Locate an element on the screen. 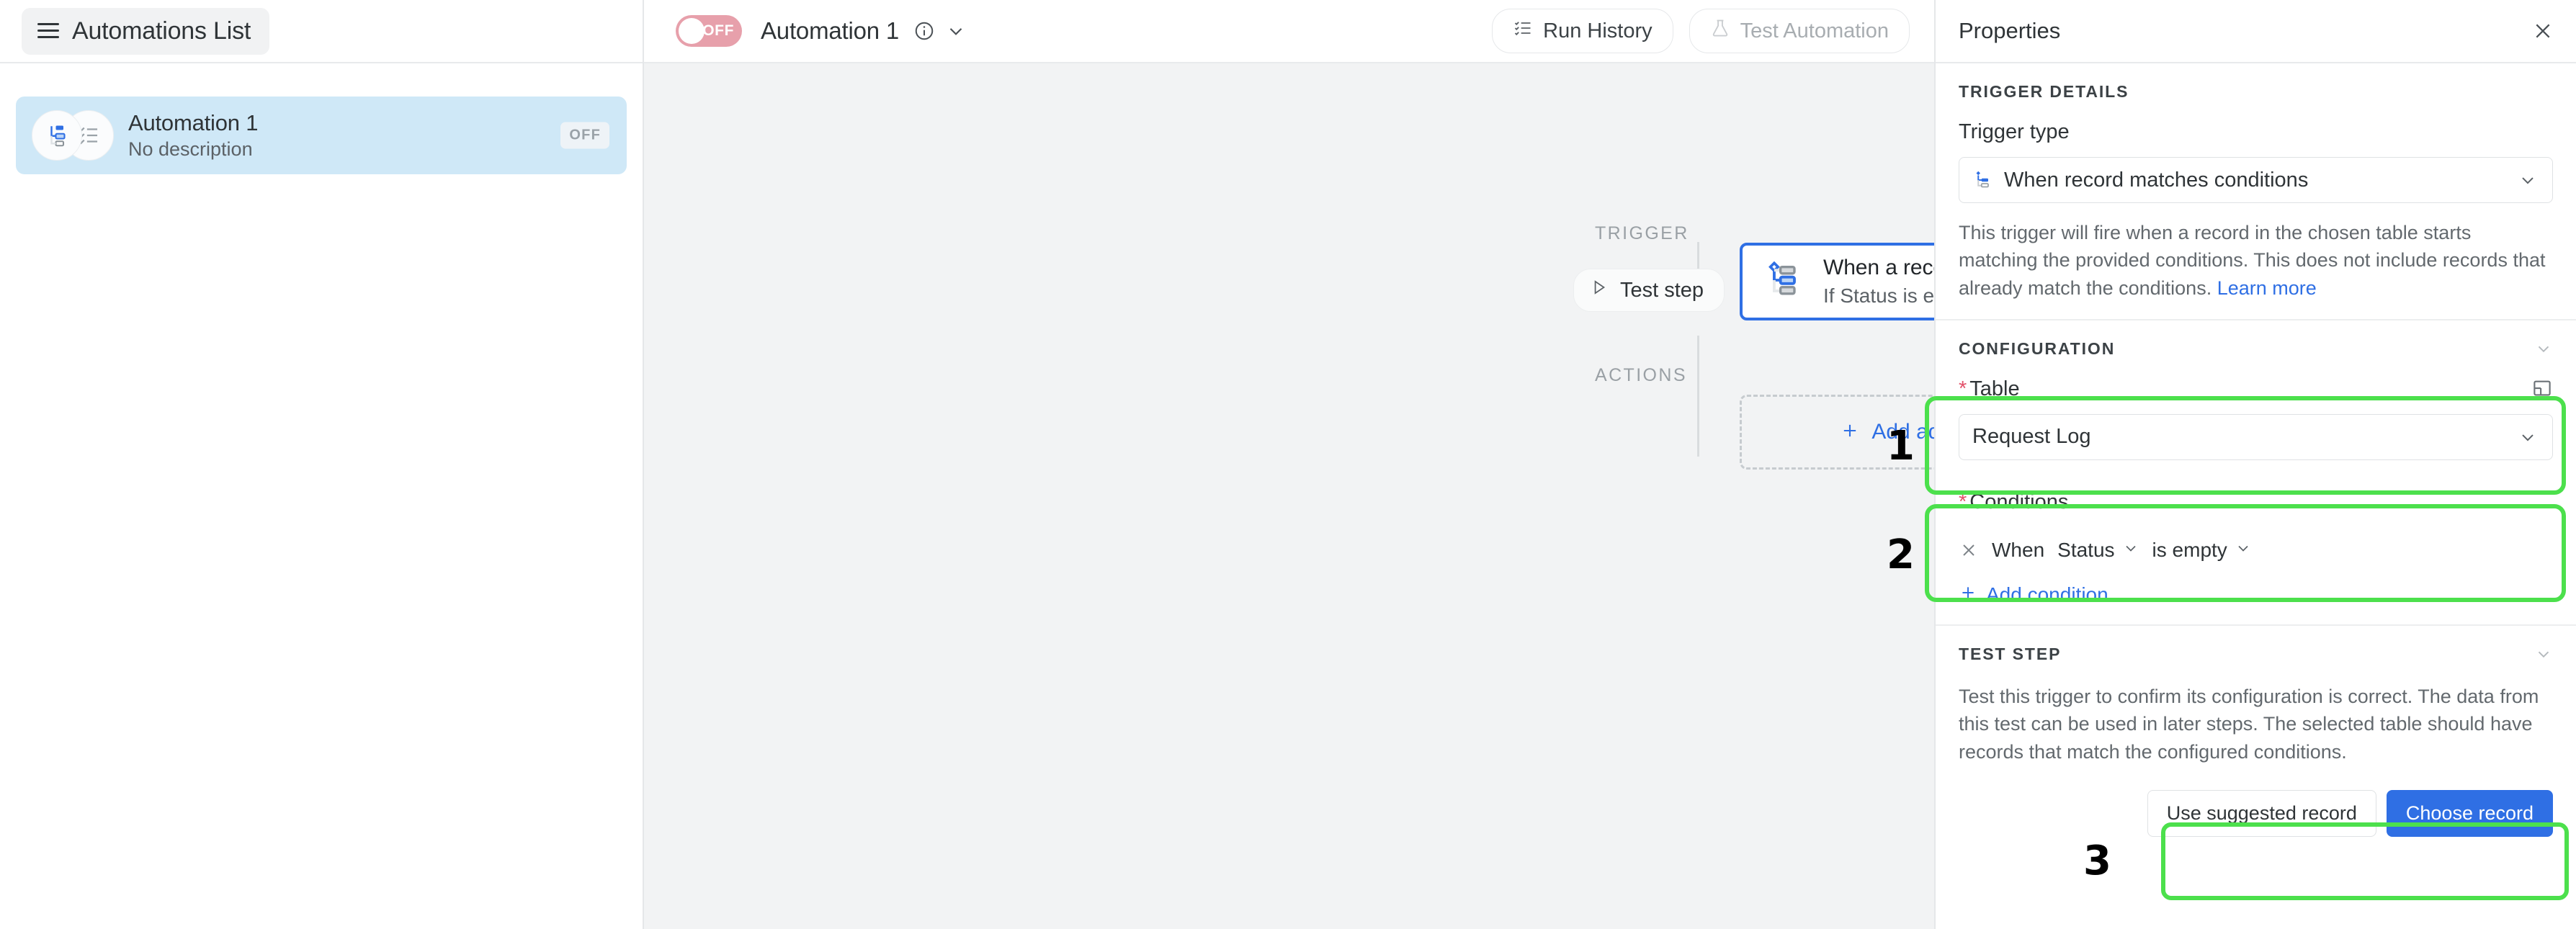 The image size is (2576, 929). test-automation-button: Test Automation is located at coordinates (1799, 31).